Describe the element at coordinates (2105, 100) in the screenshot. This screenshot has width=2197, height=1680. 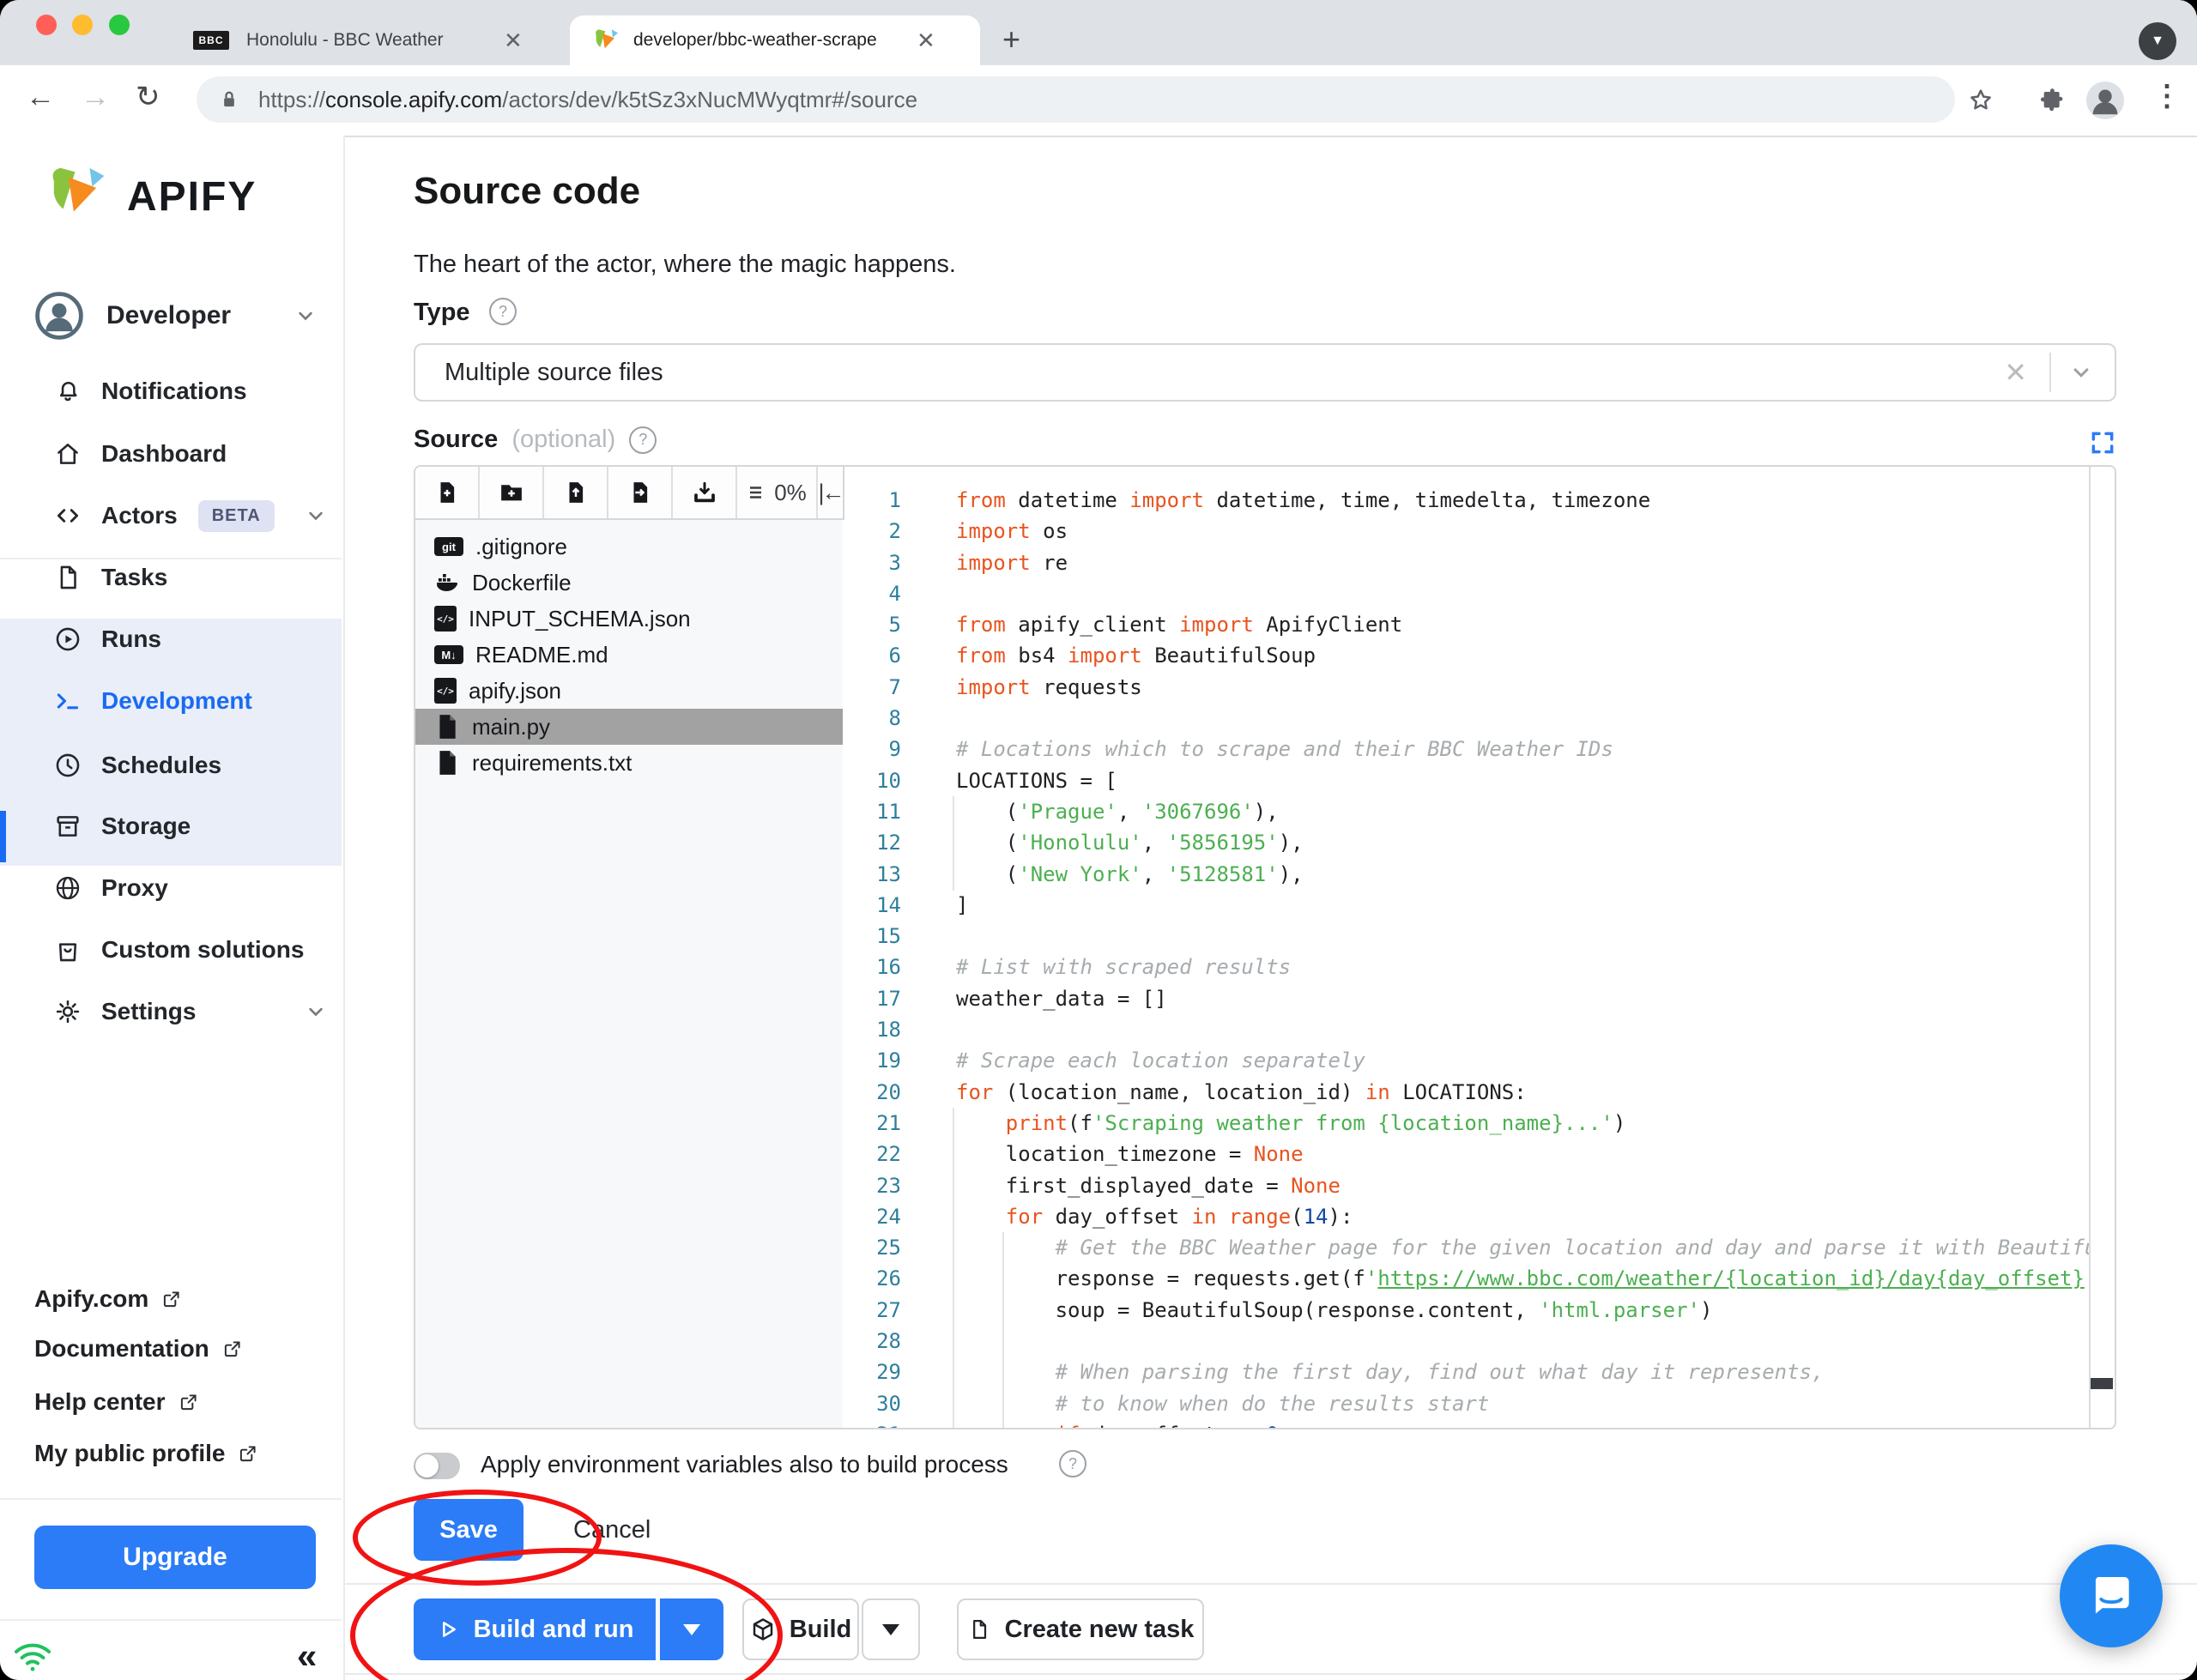
I see `browser-profile-avatar` at that location.